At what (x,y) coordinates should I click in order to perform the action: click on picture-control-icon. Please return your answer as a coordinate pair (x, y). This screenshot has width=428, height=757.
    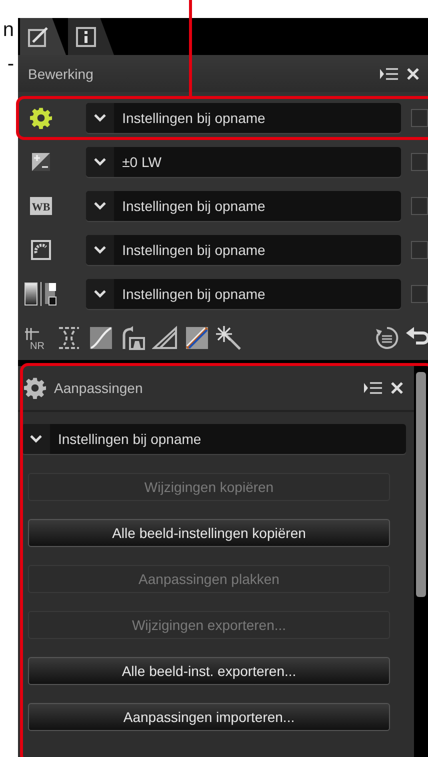
    Looking at the image, I should click on (41, 294).